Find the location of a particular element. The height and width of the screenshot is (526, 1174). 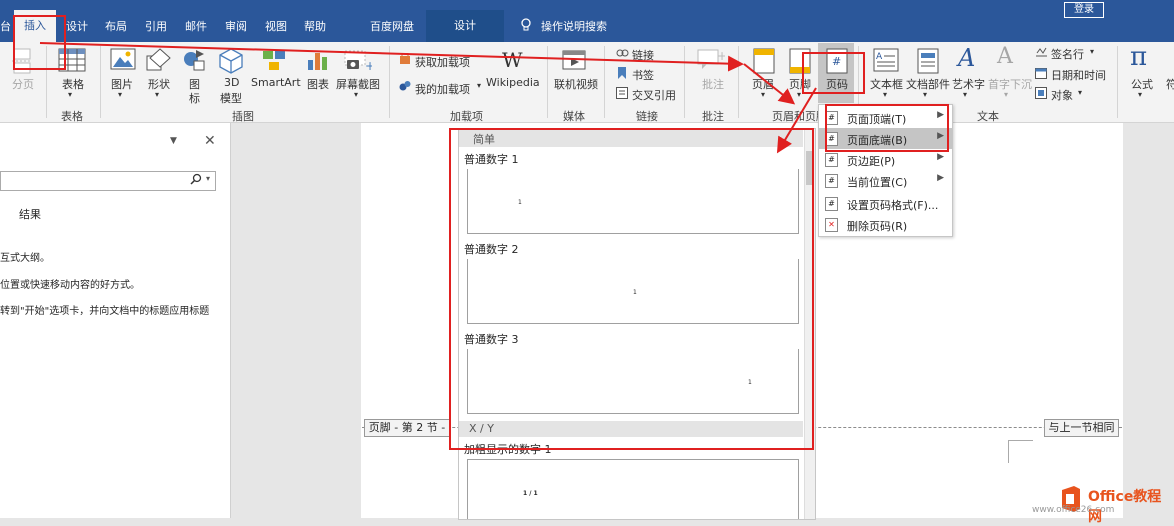

watermark-url: www.office26.com is located at coordinates (1073, 510).